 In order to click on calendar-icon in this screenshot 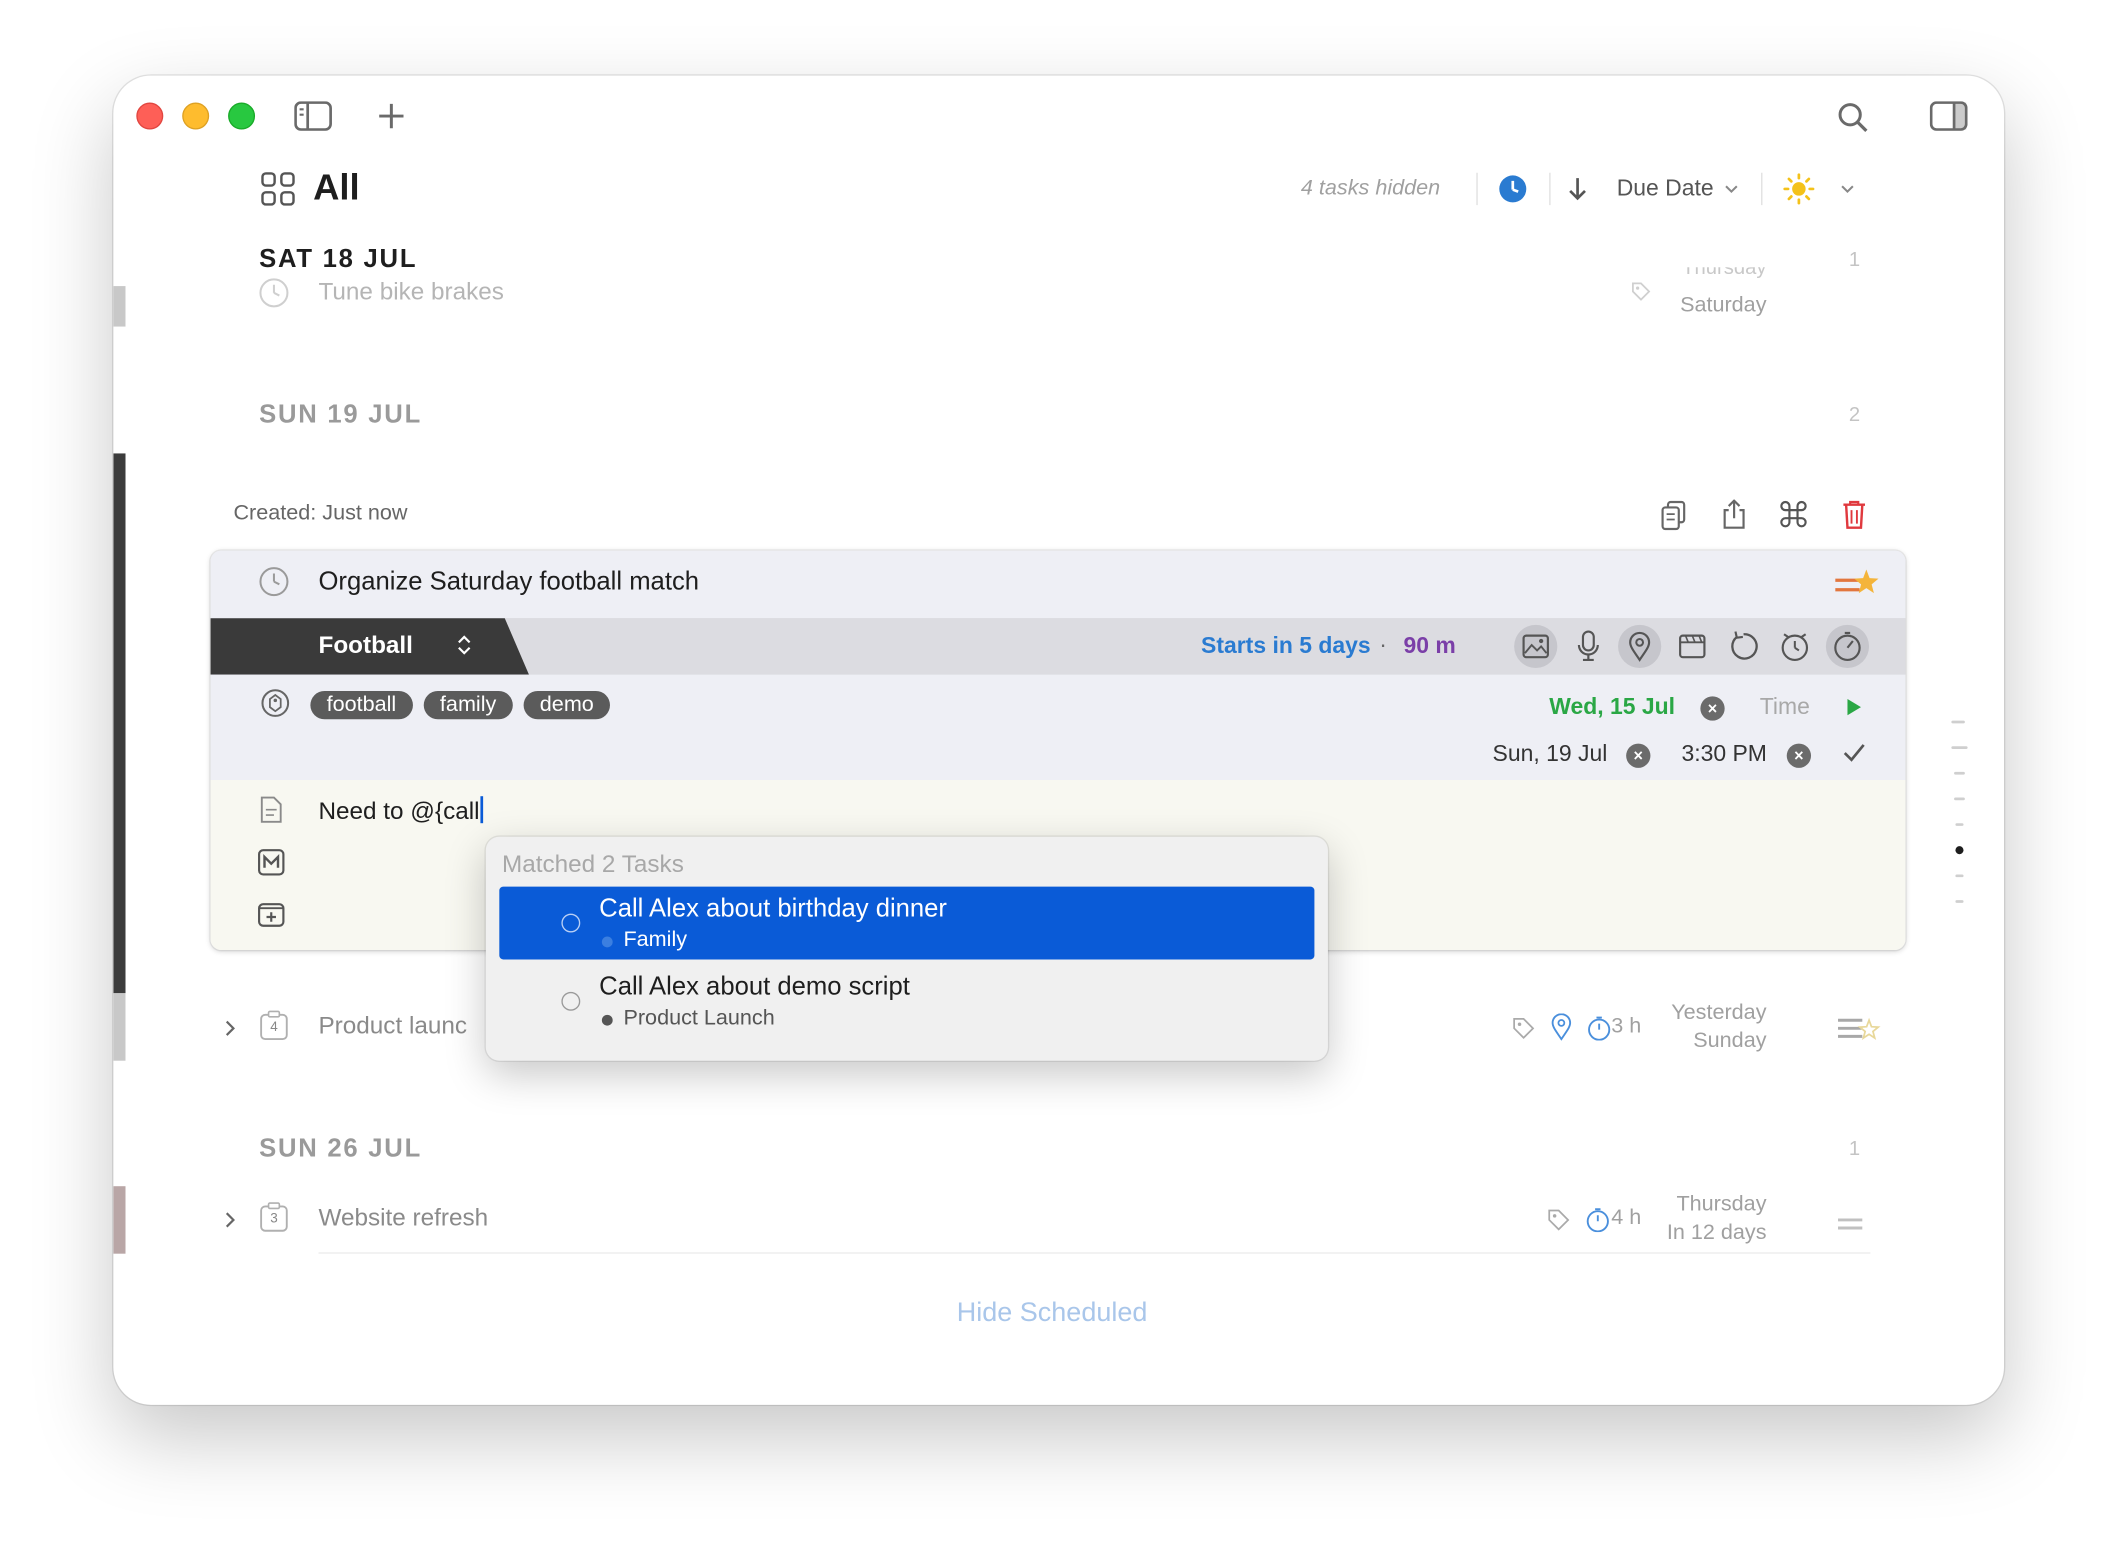, I will do `click(1692, 646)`.